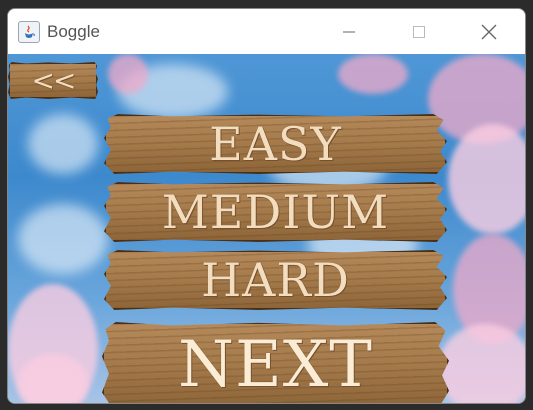  What do you see at coordinates (29, 31) in the screenshot?
I see `java-icon` at bounding box center [29, 31].